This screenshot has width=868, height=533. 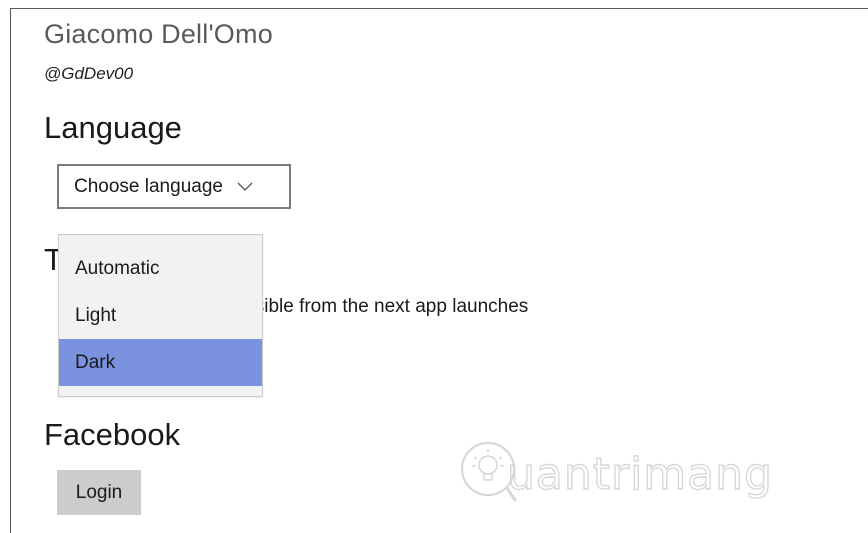 I want to click on watermark: uantrimang, so click(x=622, y=474).